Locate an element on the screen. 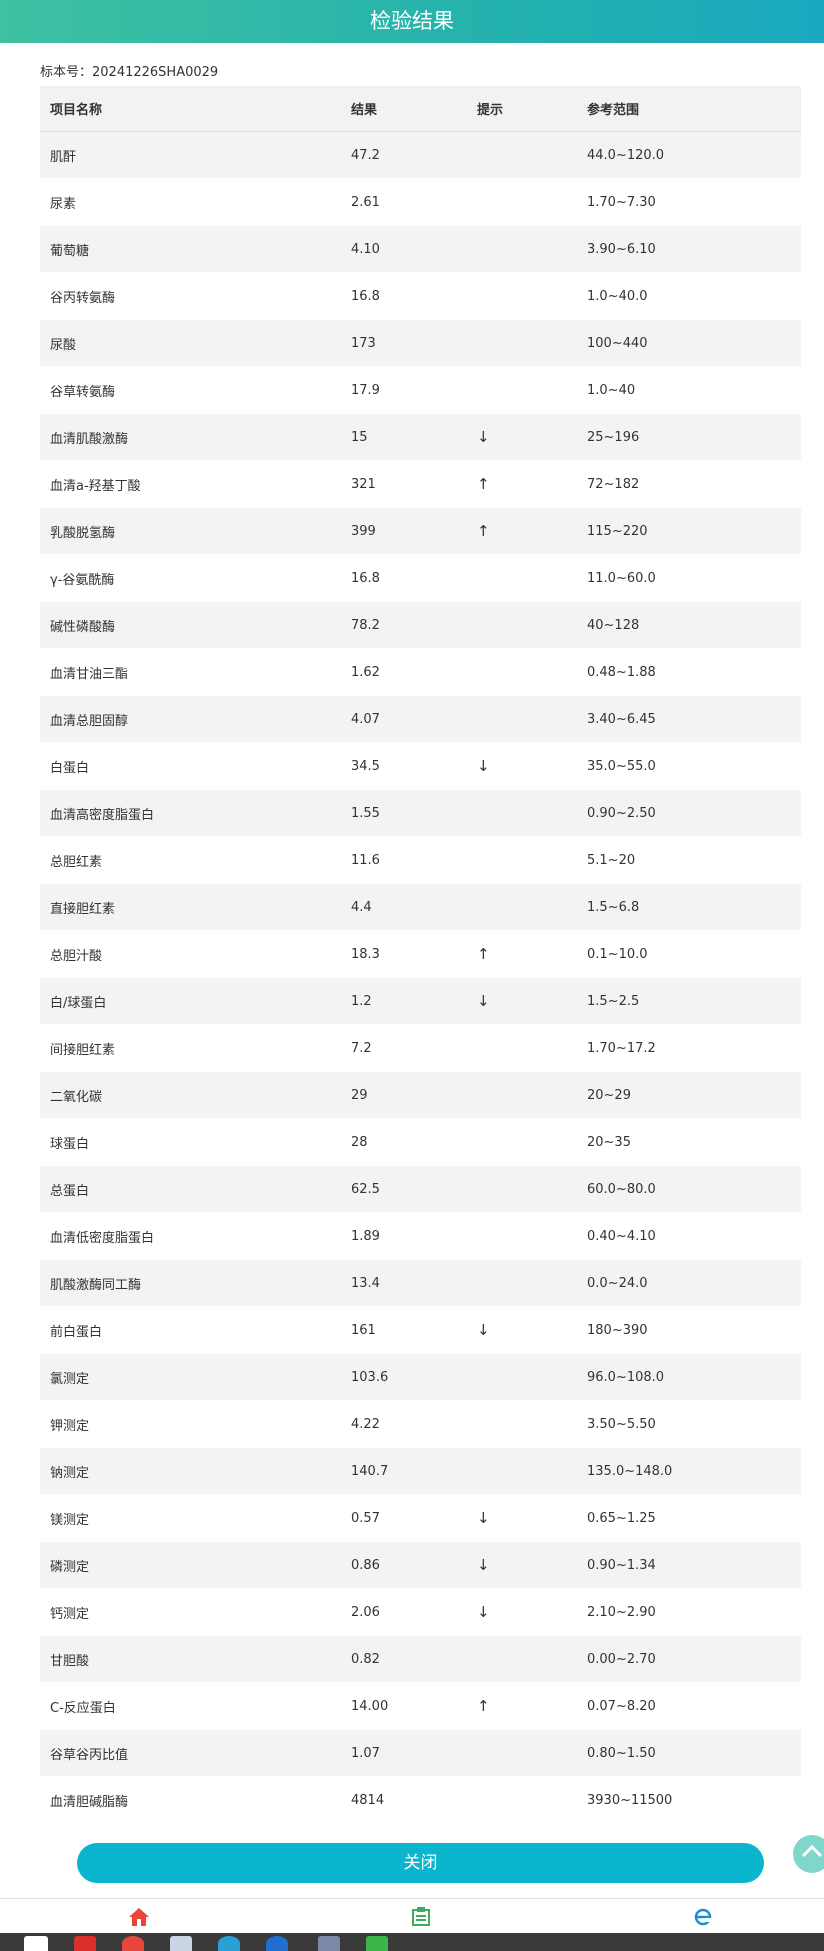 The width and height of the screenshot is (824, 1951). item-name: 间接胆红素 is located at coordinates (83, 1050).